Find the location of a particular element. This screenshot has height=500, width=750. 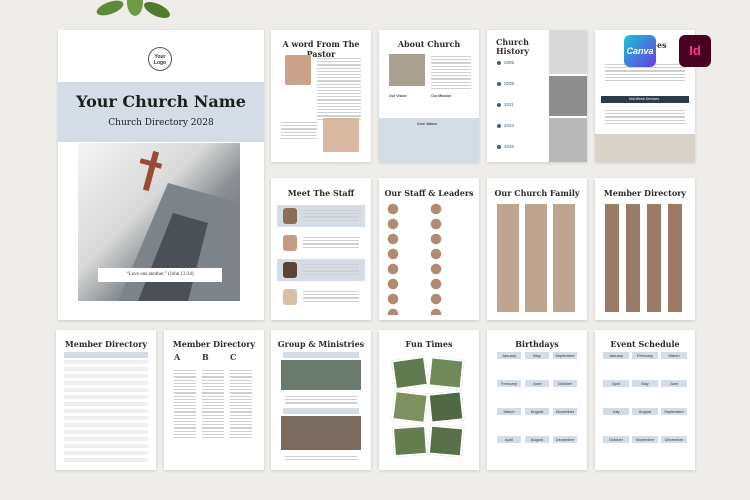

history-year-5: 2026 is located at coordinates (509, 146).